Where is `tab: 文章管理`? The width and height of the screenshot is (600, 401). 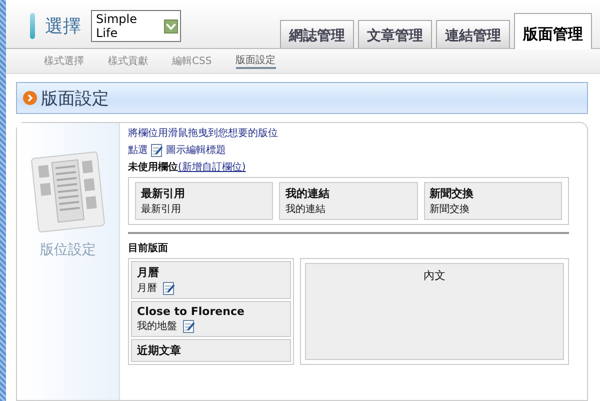
tab: 文章管理 is located at coordinates (395, 34).